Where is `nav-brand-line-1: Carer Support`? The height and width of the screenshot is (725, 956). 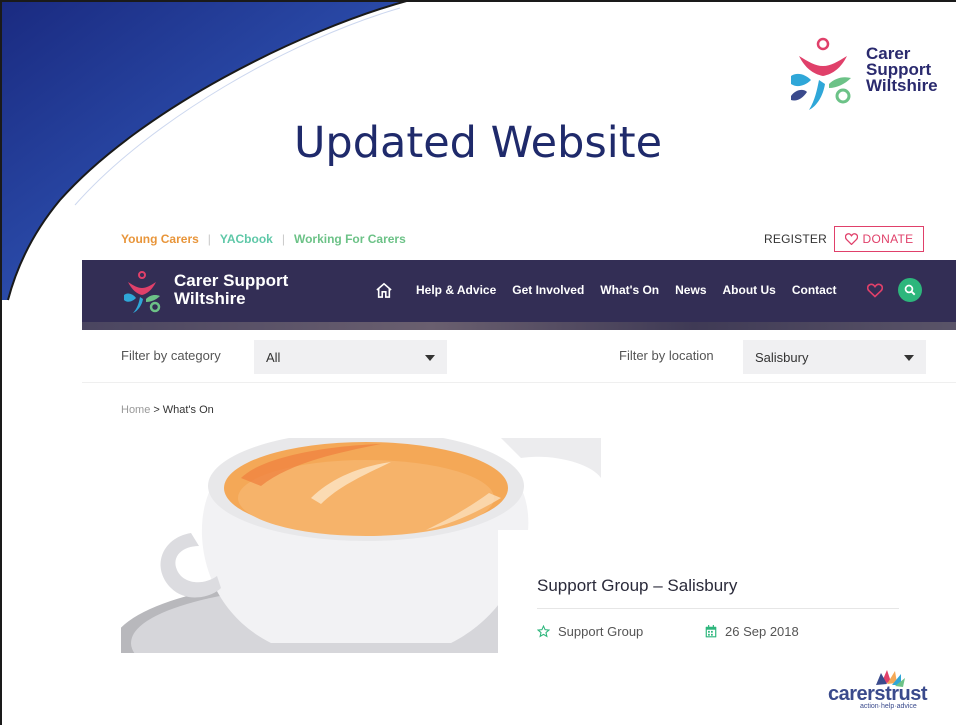
nav-brand-line-1: Carer Support is located at coordinates (231, 280).